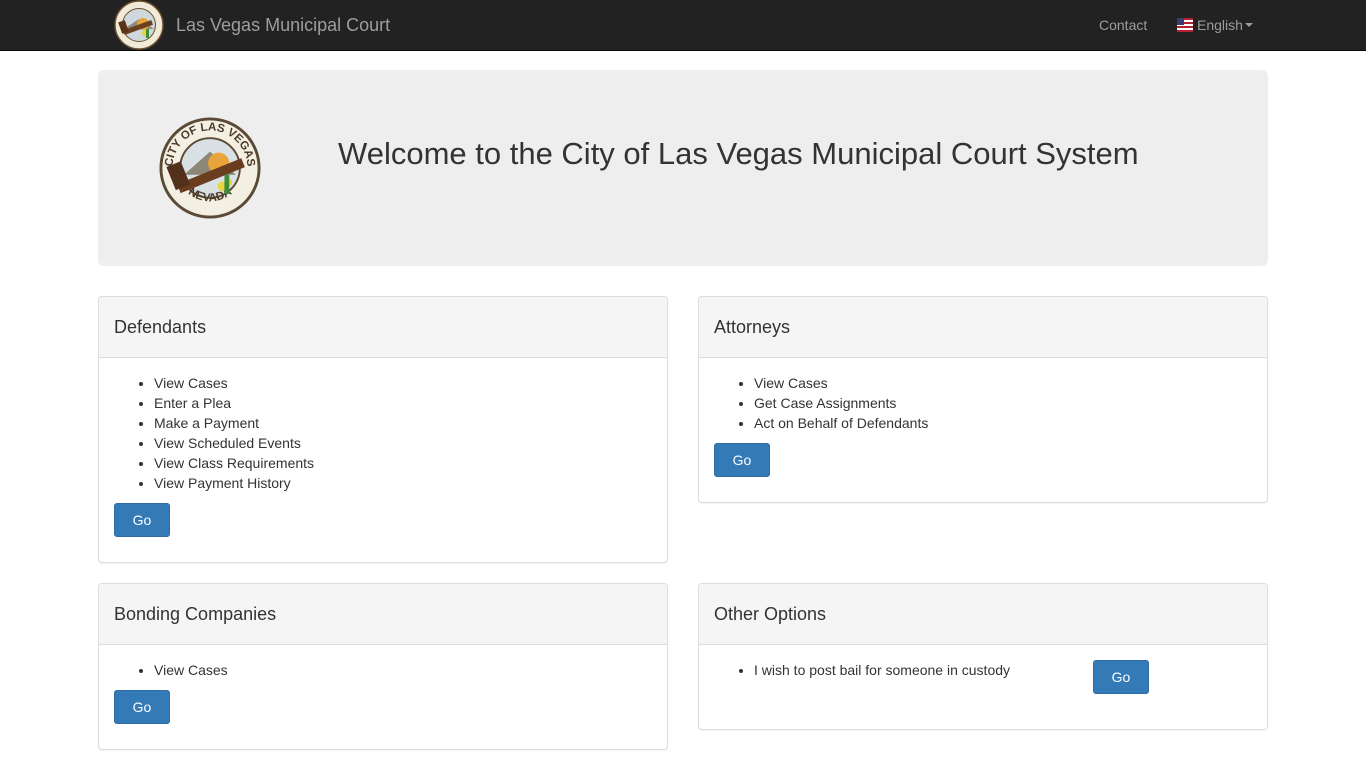  I want to click on panel-heading: Other Options, so click(983, 614).